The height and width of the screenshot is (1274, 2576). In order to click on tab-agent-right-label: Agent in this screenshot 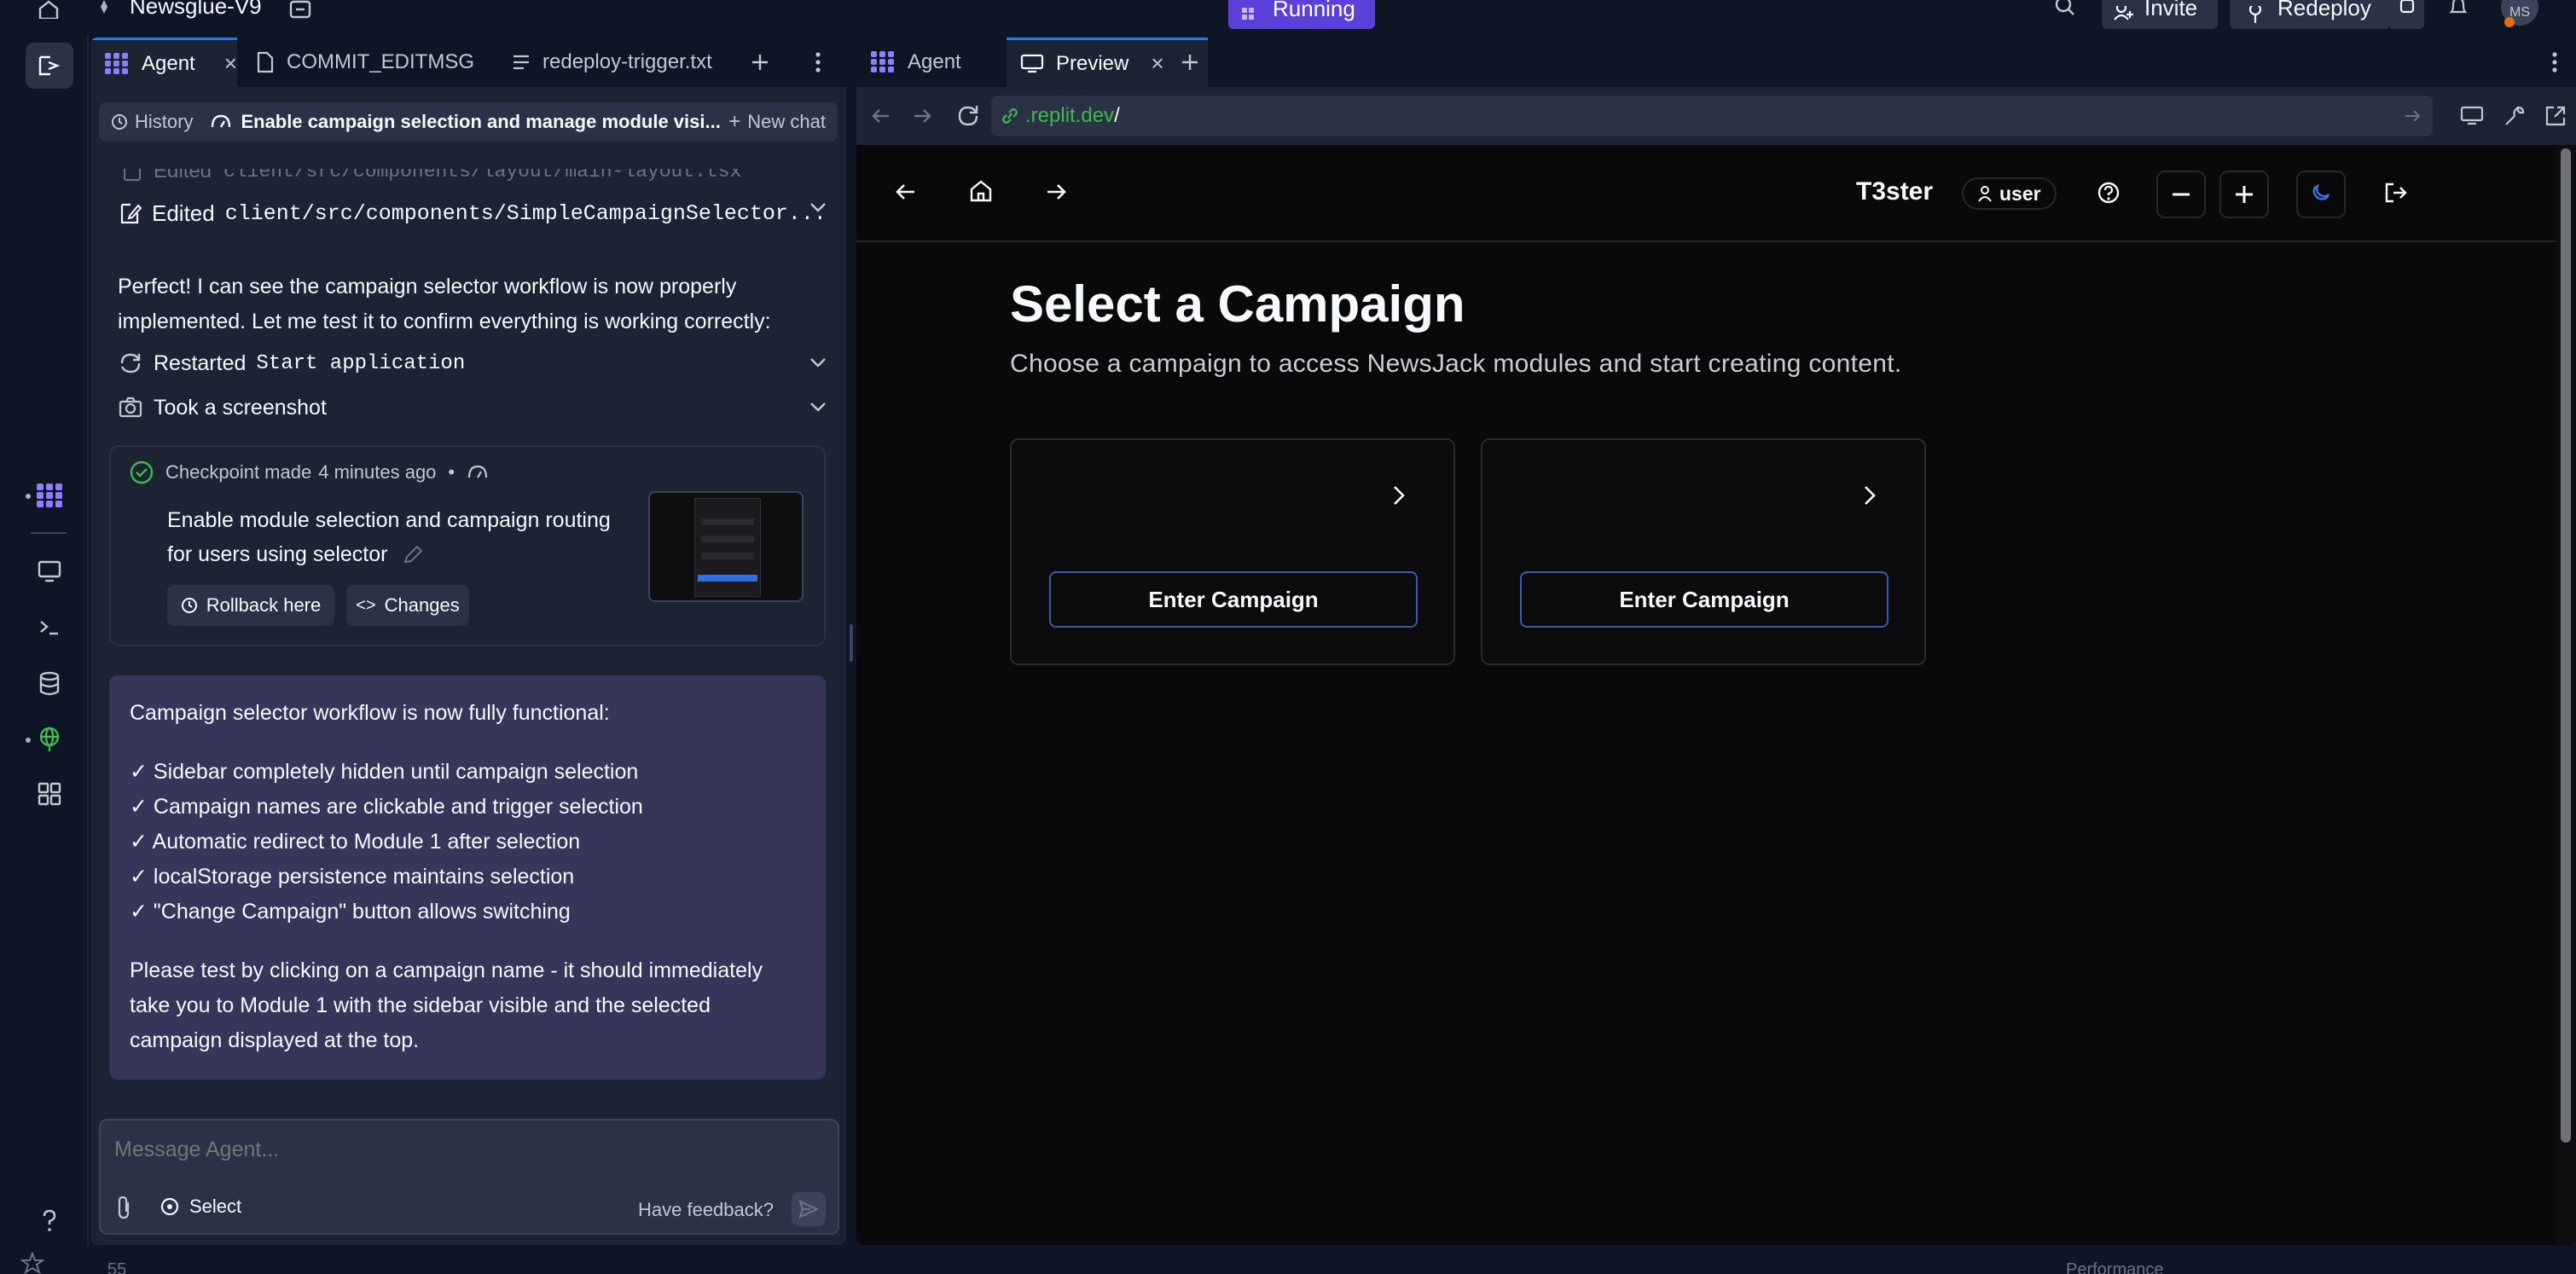, I will do `click(934, 61)`.